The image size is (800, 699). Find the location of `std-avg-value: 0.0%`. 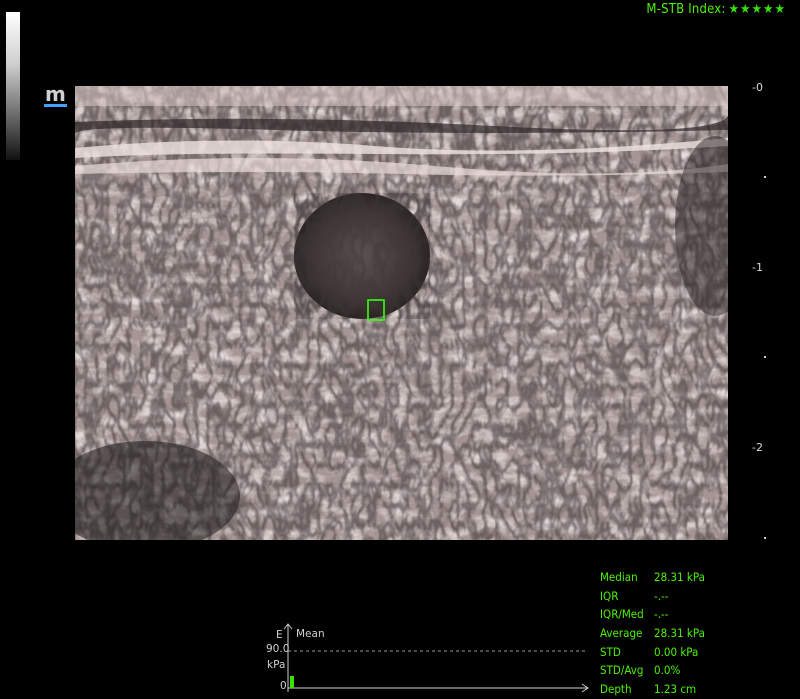

std-avg-value: 0.0% is located at coordinates (667, 670).